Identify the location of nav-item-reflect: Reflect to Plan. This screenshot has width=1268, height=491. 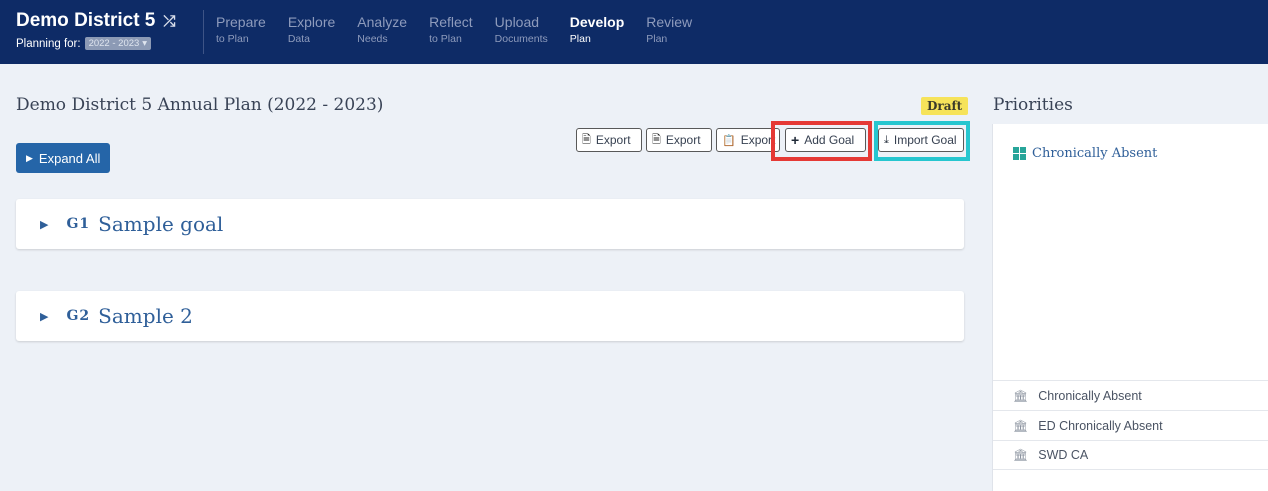
(451, 30).